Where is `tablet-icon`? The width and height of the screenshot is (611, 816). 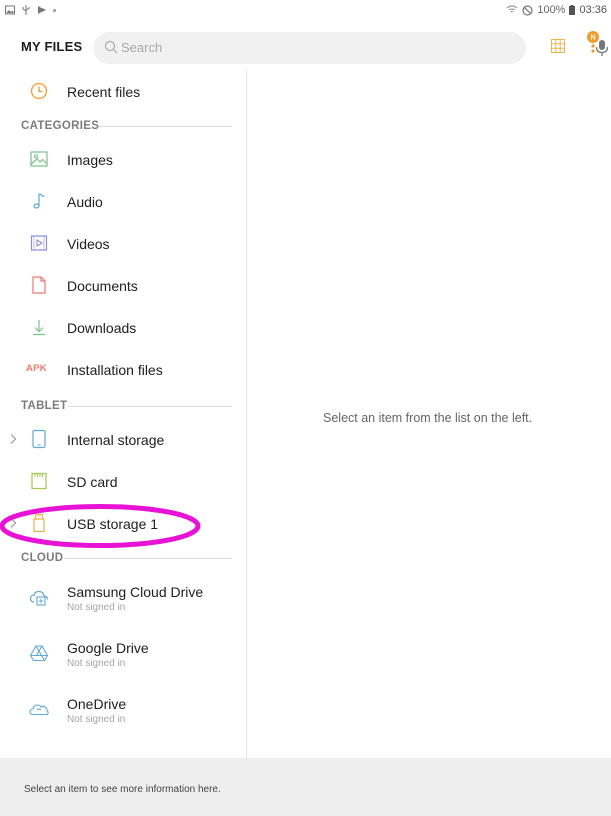 tablet-icon is located at coordinates (39, 439).